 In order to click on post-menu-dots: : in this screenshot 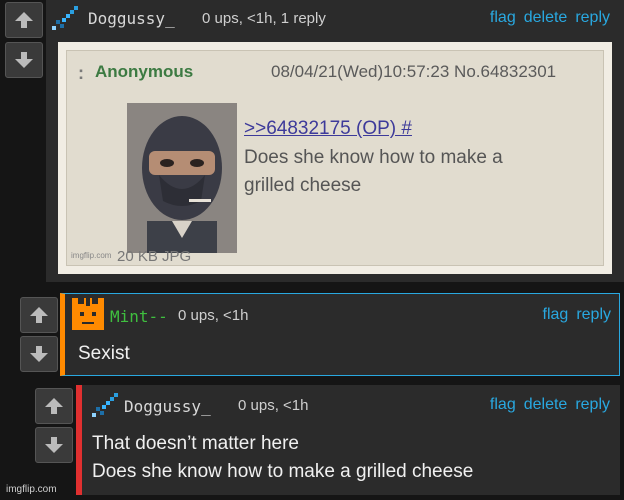, I will do `click(81, 73)`.